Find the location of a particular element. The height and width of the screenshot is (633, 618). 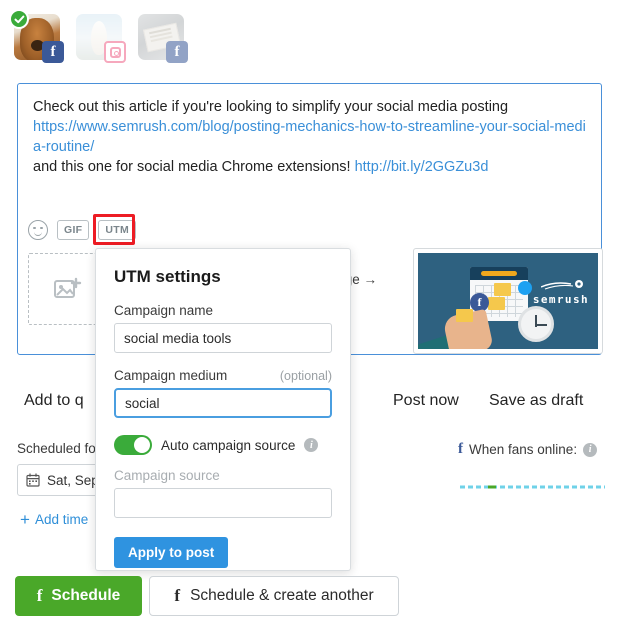

tab-add-to-queue: Add to q is located at coordinates (54, 401).